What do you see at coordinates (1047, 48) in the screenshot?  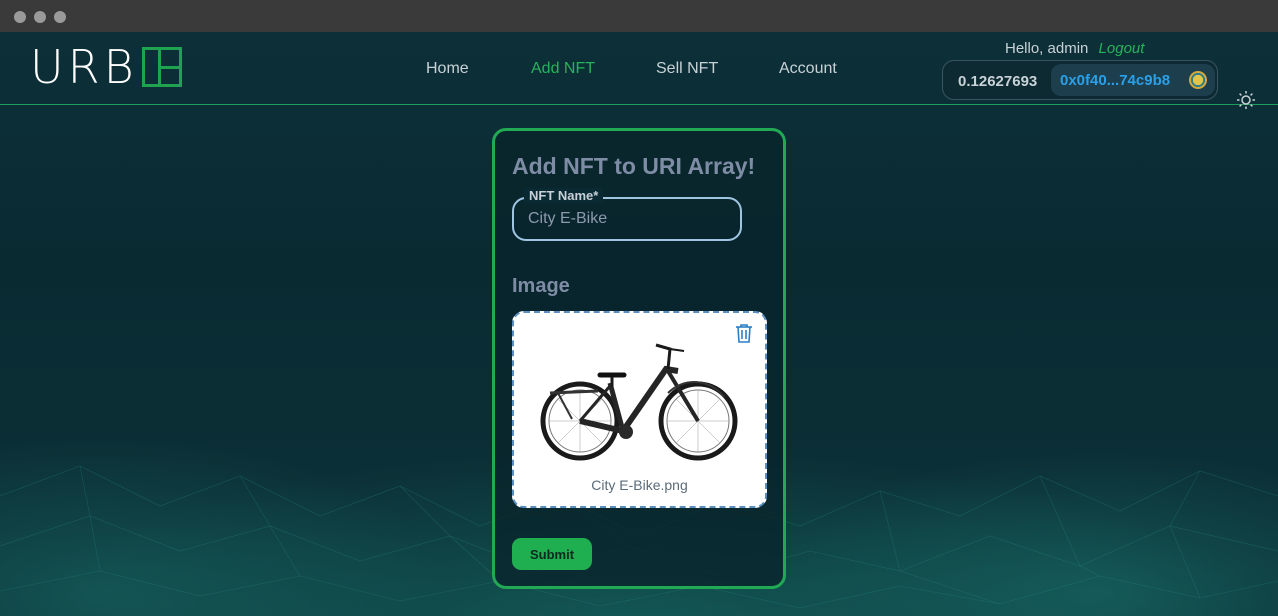 I see `greeting-text: Hello, admin` at bounding box center [1047, 48].